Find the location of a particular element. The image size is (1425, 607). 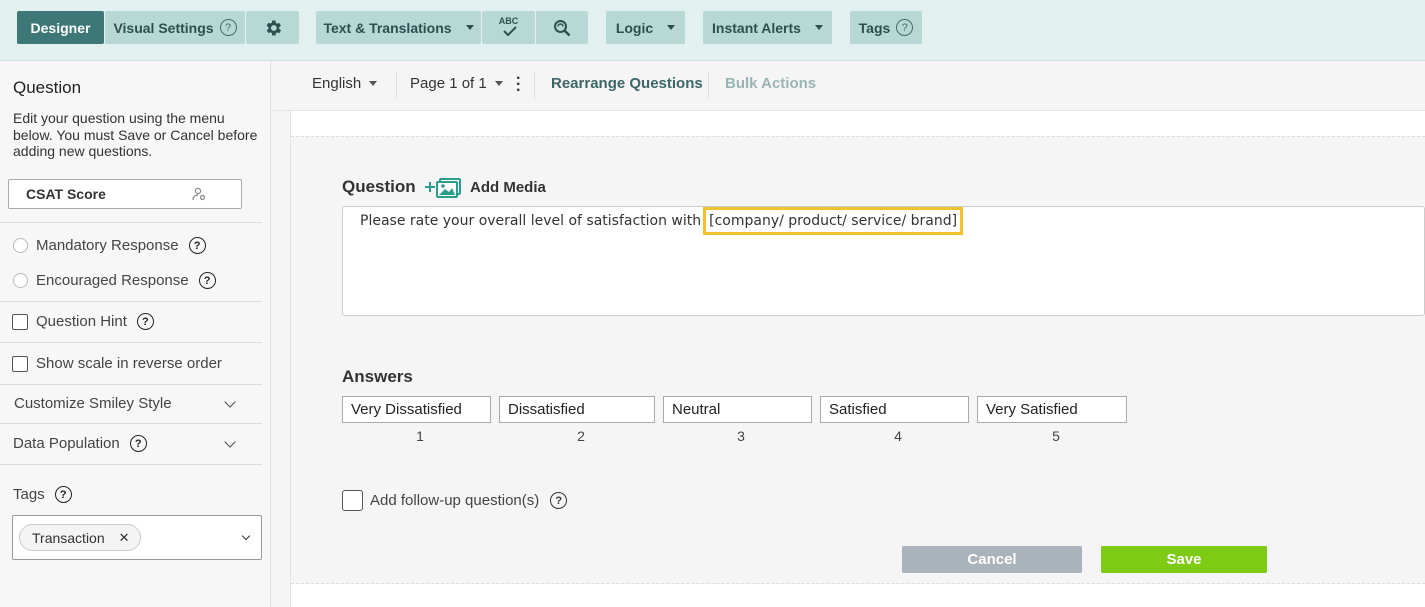

follow-up-option: Add follow-up question(s) ? is located at coordinates (455, 500).